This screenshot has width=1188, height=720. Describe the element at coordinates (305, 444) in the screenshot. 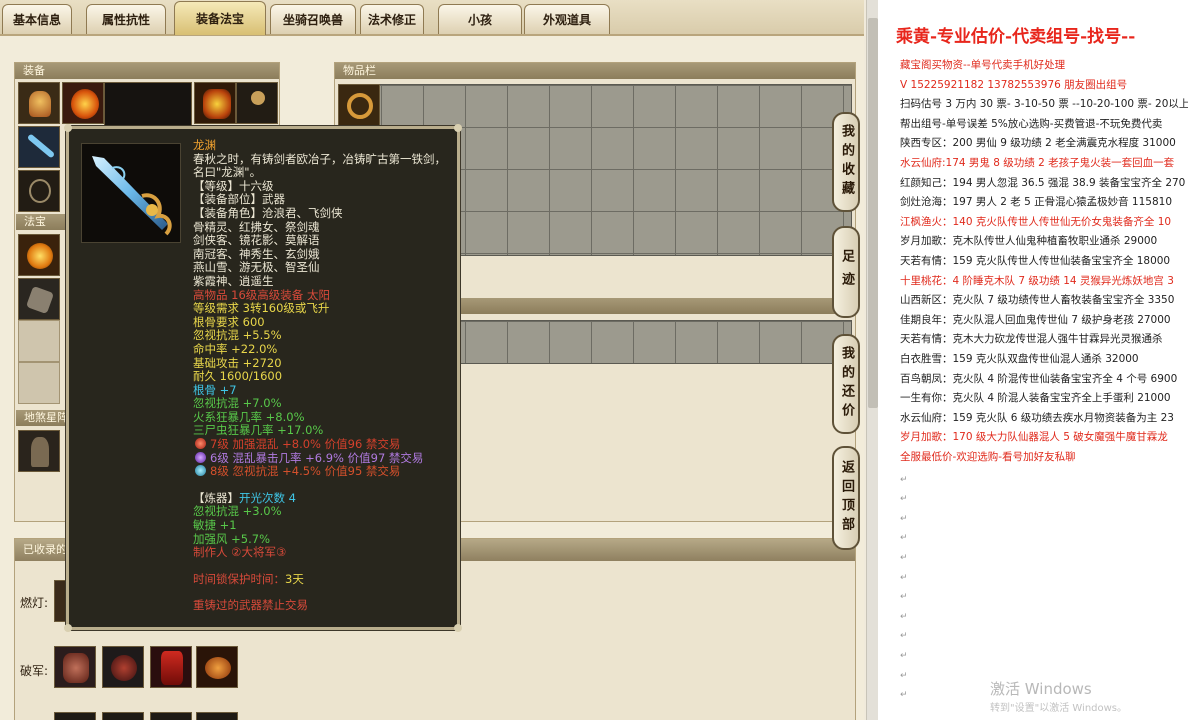

I see `gem-text-1: 7级 加强混乱 +8.0% 价值96 禁交易` at that location.